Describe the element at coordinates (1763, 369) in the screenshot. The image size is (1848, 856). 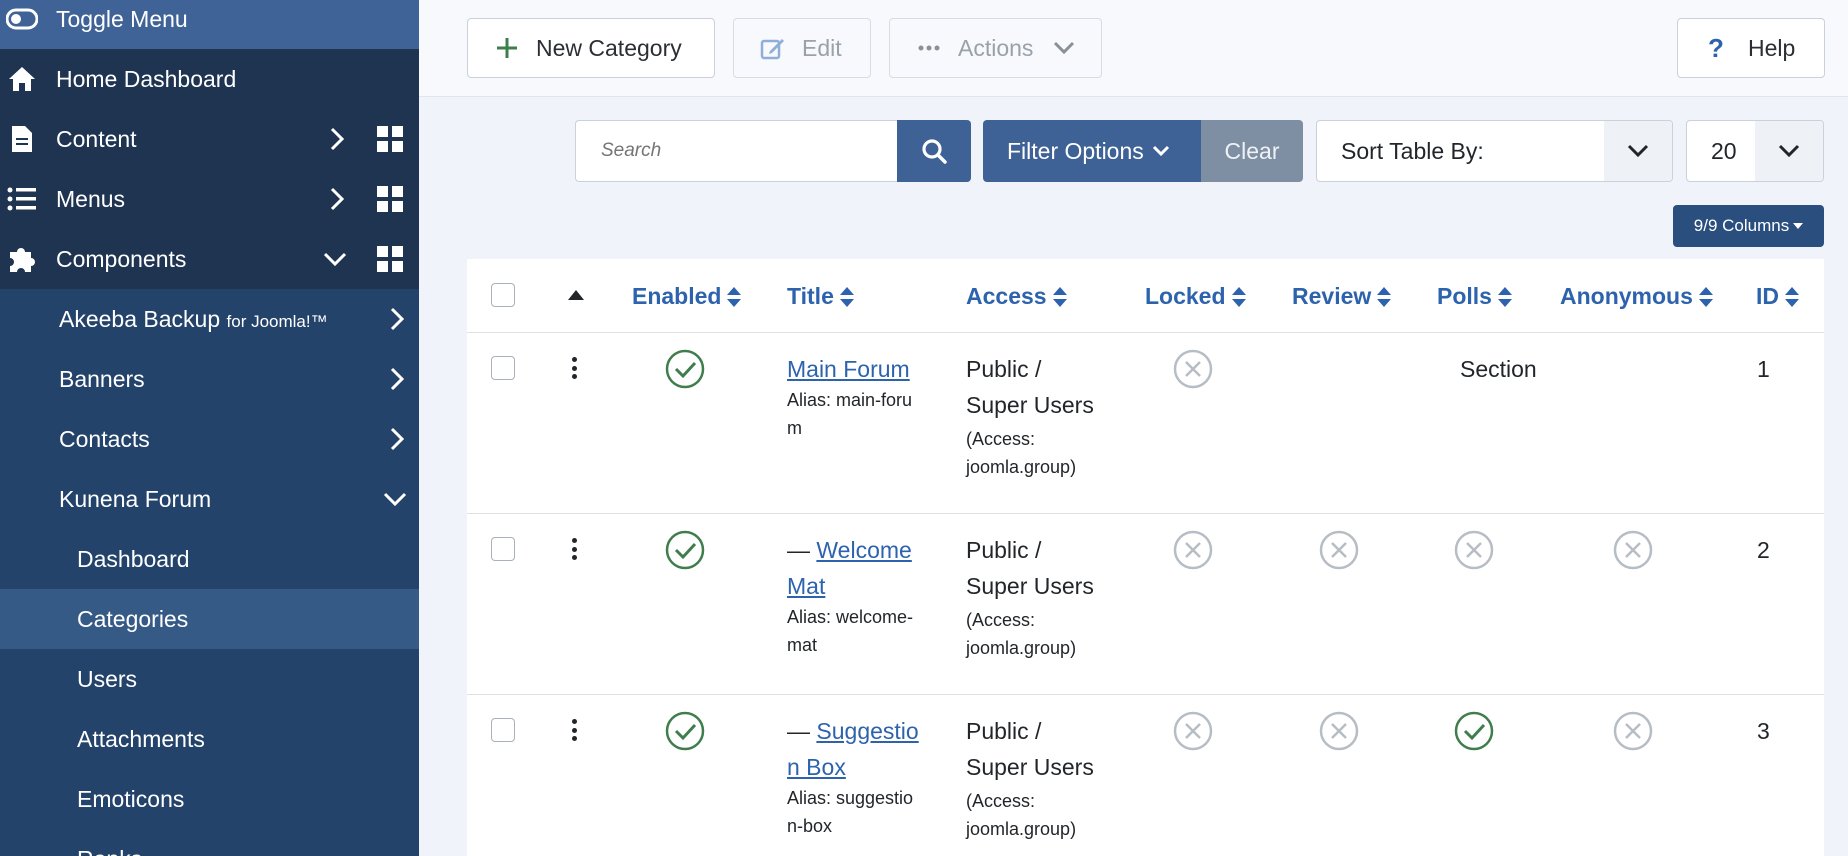
I see `category-id: 1` at that location.